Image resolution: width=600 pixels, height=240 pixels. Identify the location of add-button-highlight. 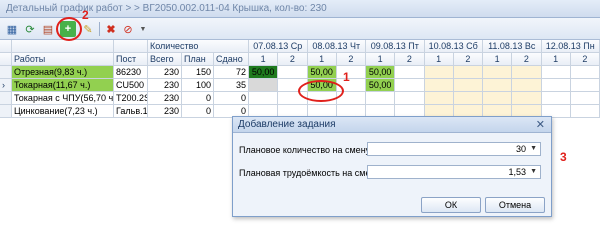
(69, 29).